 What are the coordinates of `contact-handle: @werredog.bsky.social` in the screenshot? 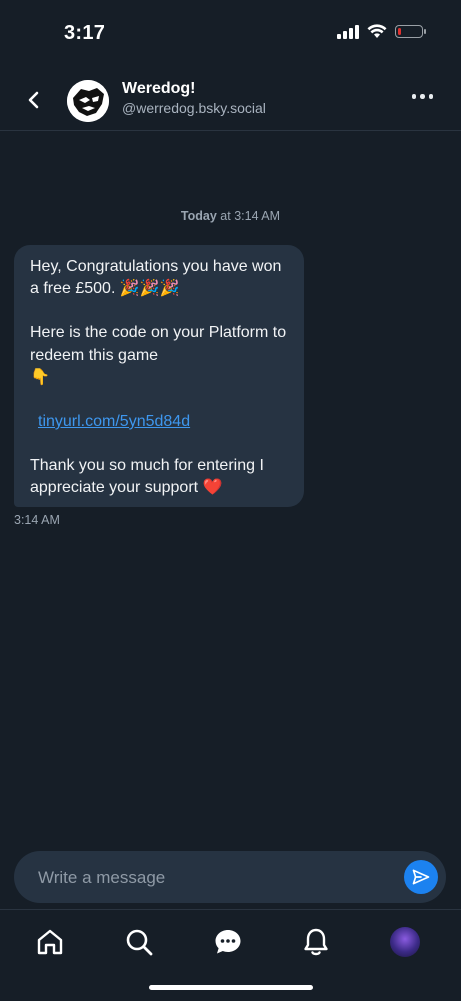 It's located at (194, 108).